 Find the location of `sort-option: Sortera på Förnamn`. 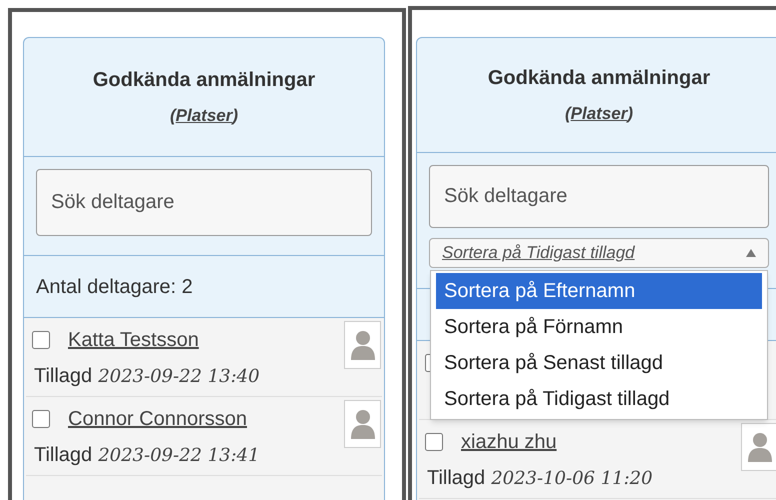

sort-option: Sortera på Förnamn is located at coordinates (599, 327).